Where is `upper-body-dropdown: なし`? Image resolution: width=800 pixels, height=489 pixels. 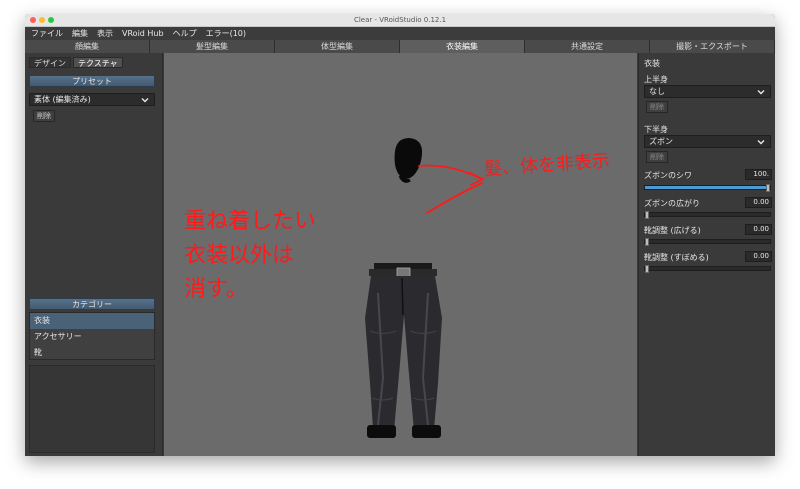 upper-body-dropdown: なし is located at coordinates (707, 91).